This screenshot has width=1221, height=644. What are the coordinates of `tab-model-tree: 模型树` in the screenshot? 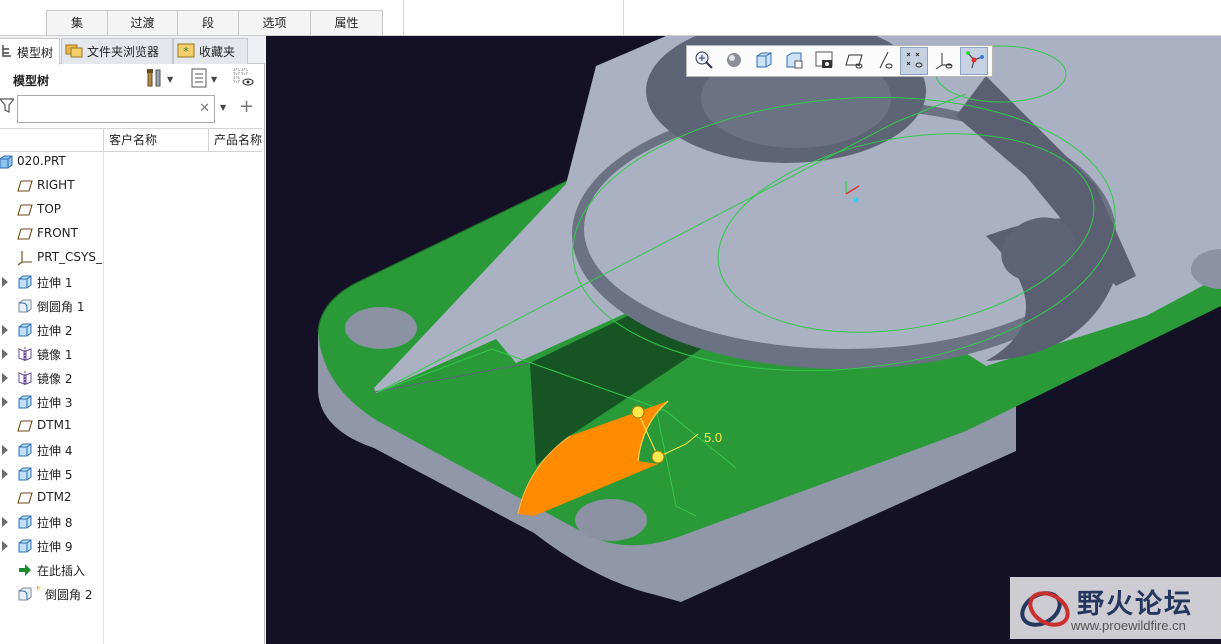 It's located at (30, 51).